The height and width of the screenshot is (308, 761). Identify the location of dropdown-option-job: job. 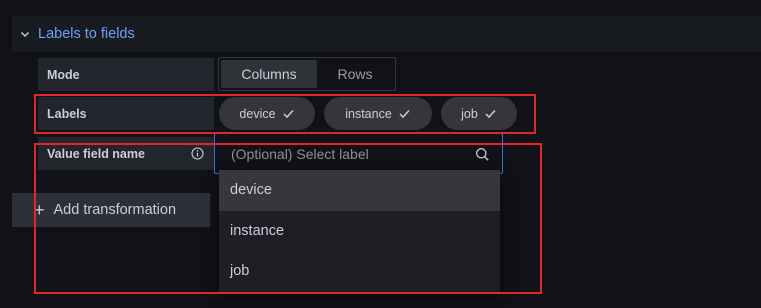
(359, 271).